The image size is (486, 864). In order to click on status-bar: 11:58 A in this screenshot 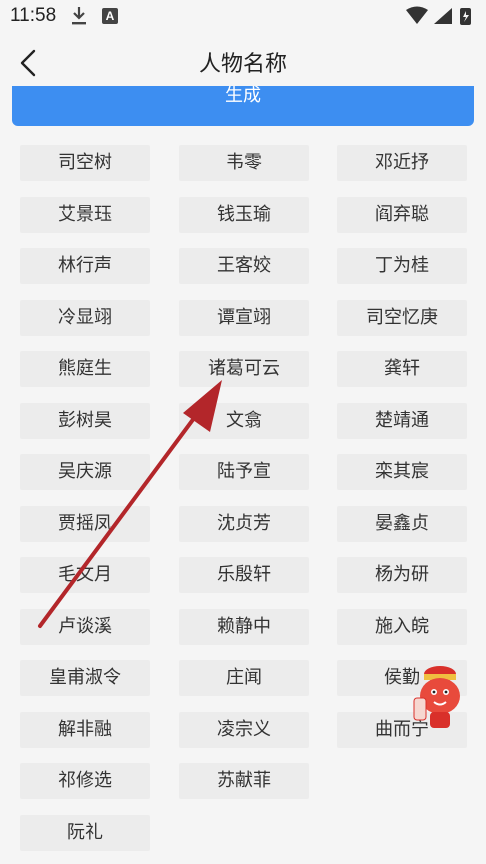, I will do `click(243, 17)`.